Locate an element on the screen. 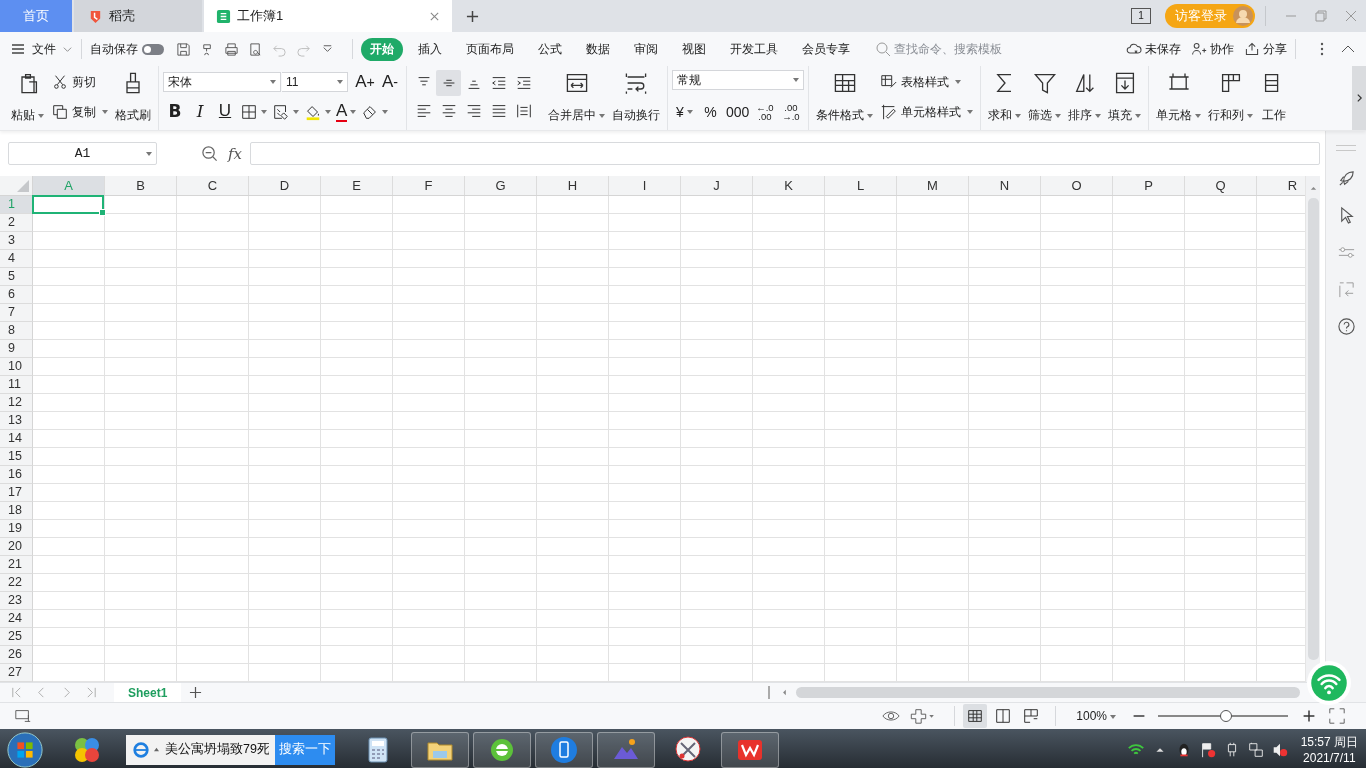 The width and height of the screenshot is (1366, 768). column-header: N is located at coordinates (1005, 185).